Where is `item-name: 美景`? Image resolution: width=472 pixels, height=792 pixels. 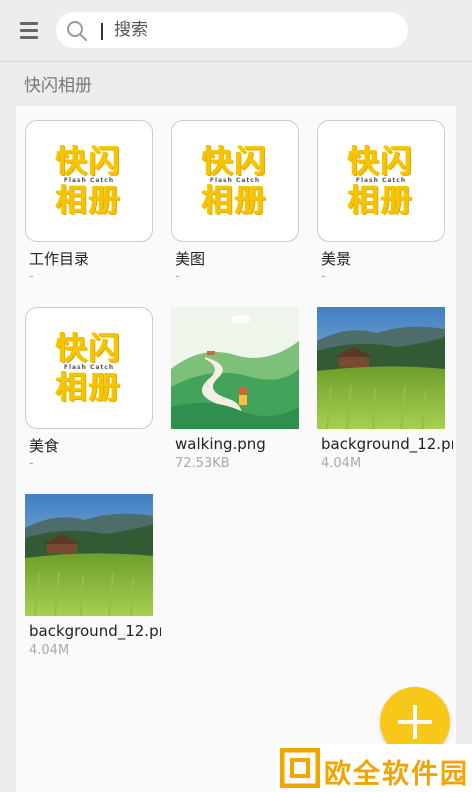 item-name: 美景 is located at coordinates (336, 259).